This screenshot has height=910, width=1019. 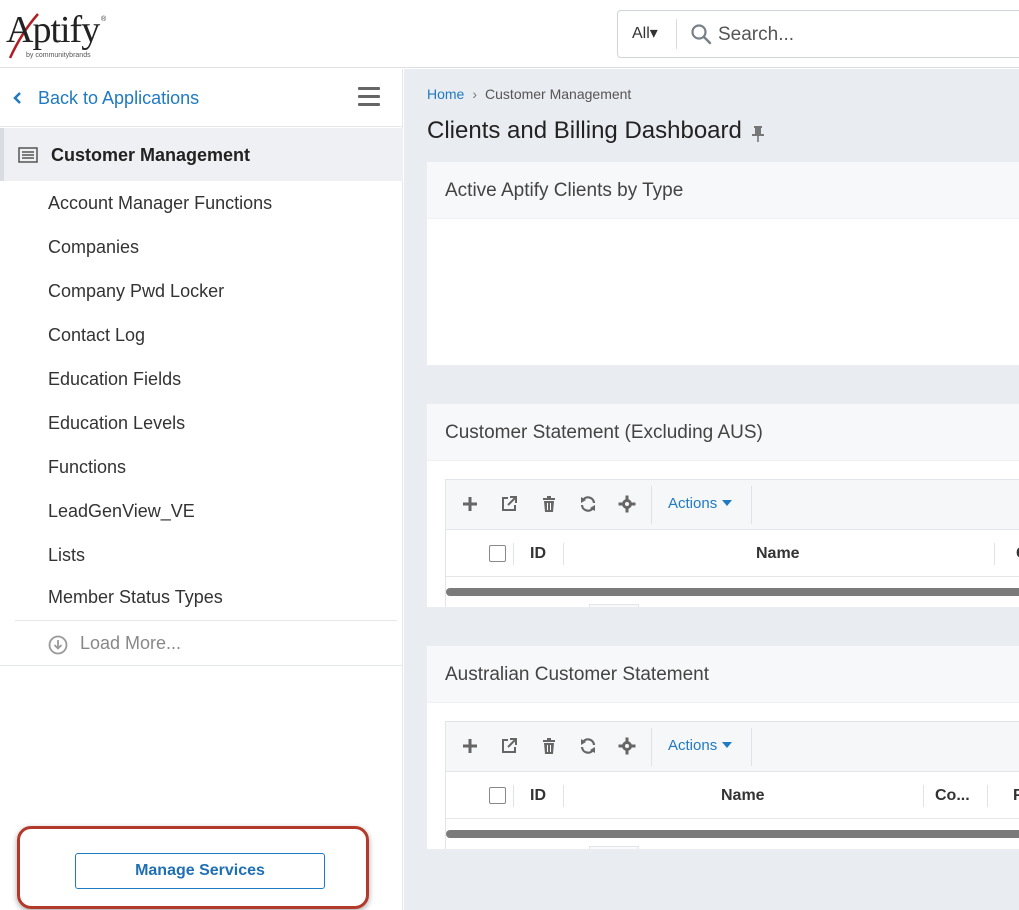 What do you see at coordinates (723, 432) in the screenshot?
I see `card-title: Customer Statement (Excluding AUS)` at bounding box center [723, 432].